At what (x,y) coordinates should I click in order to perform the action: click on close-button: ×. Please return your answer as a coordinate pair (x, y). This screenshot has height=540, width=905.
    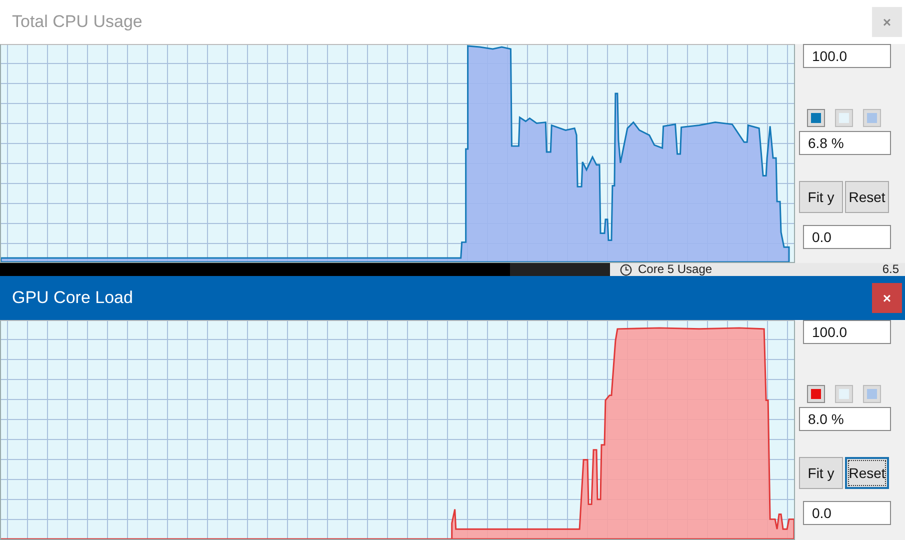
    Looking at the image, I should click on (887, 298).